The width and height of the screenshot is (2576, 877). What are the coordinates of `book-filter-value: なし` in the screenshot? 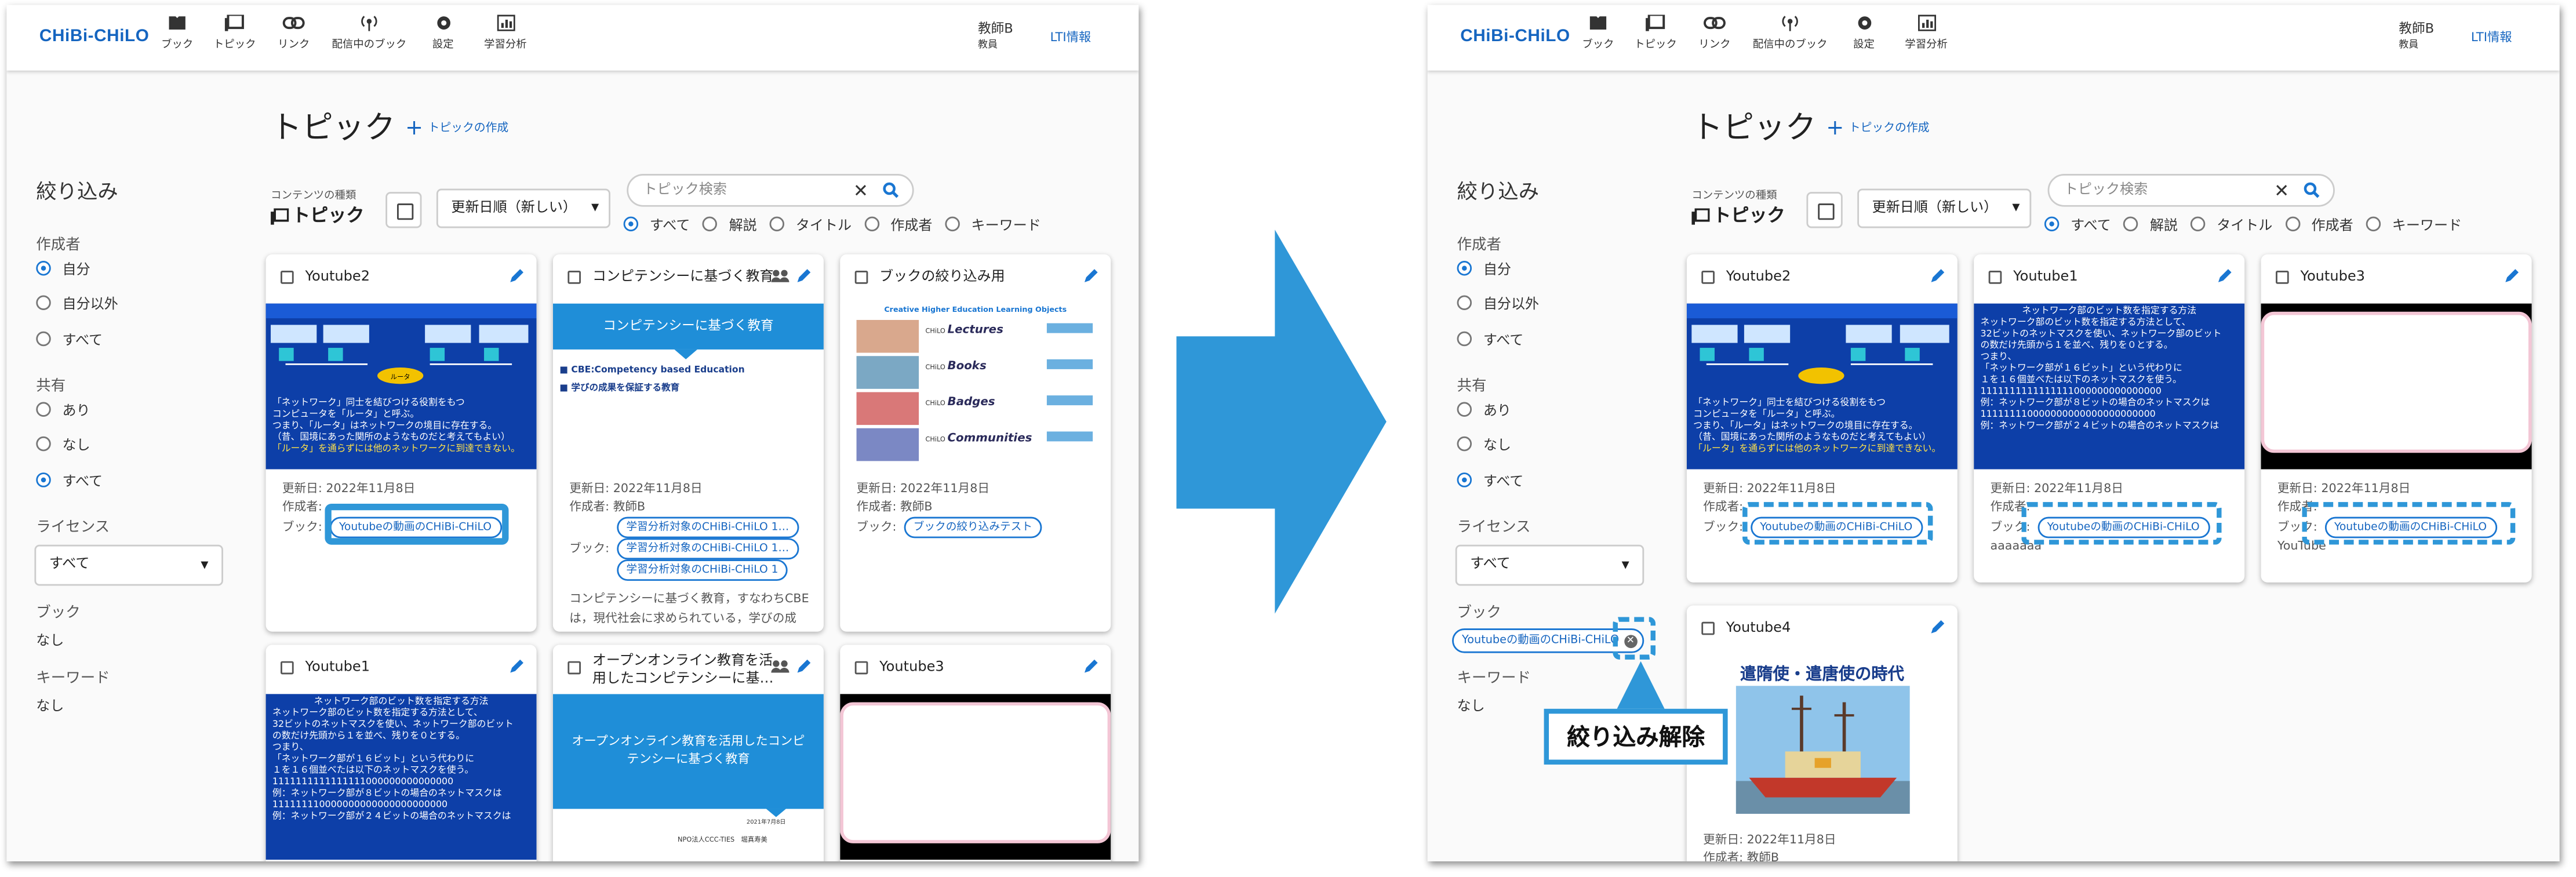 It's located at (50, 641).